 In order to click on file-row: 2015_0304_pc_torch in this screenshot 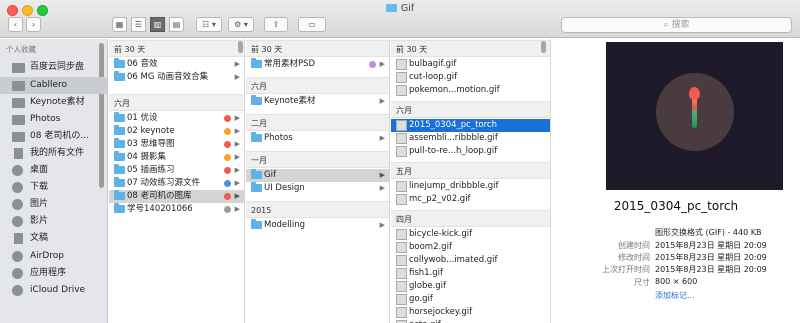, I will do `click(470, 125)`.